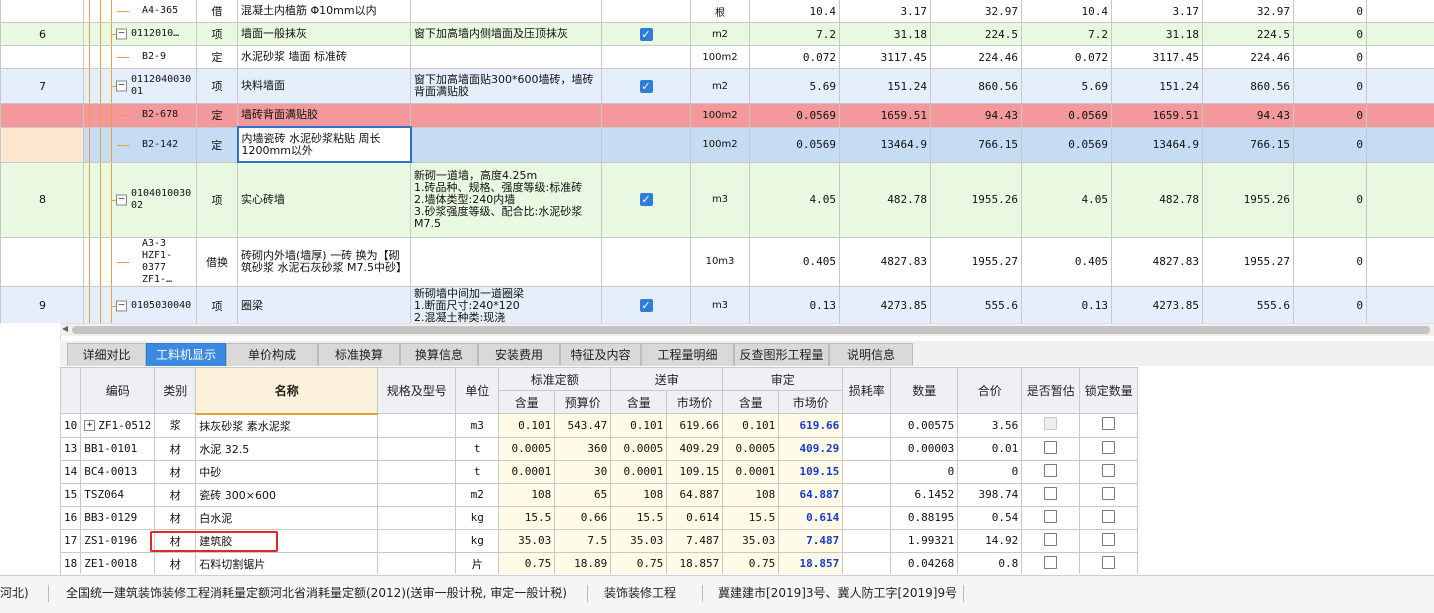 The width and height of the screenshot is (1434, 613). What do you see at coordinates (527, 448) in the screenshot?
I see `material-std-content: 0.0005` at bounding box center [527, 448].